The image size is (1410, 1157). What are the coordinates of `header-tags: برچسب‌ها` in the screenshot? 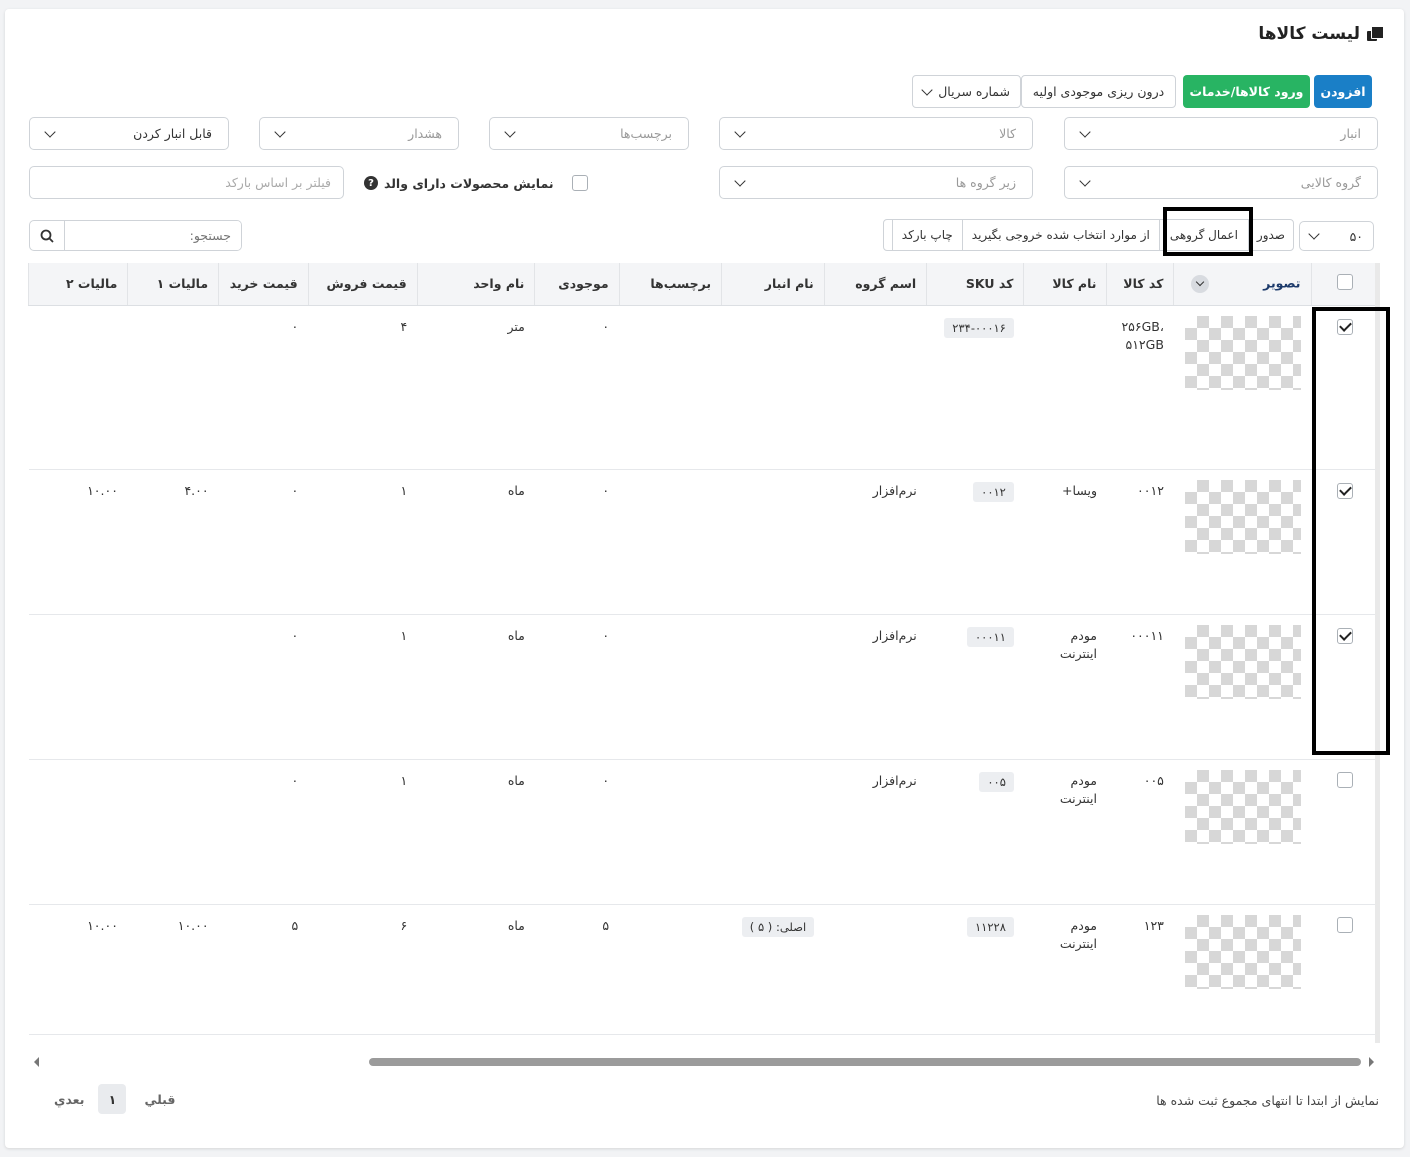 It's located at (670, 284).